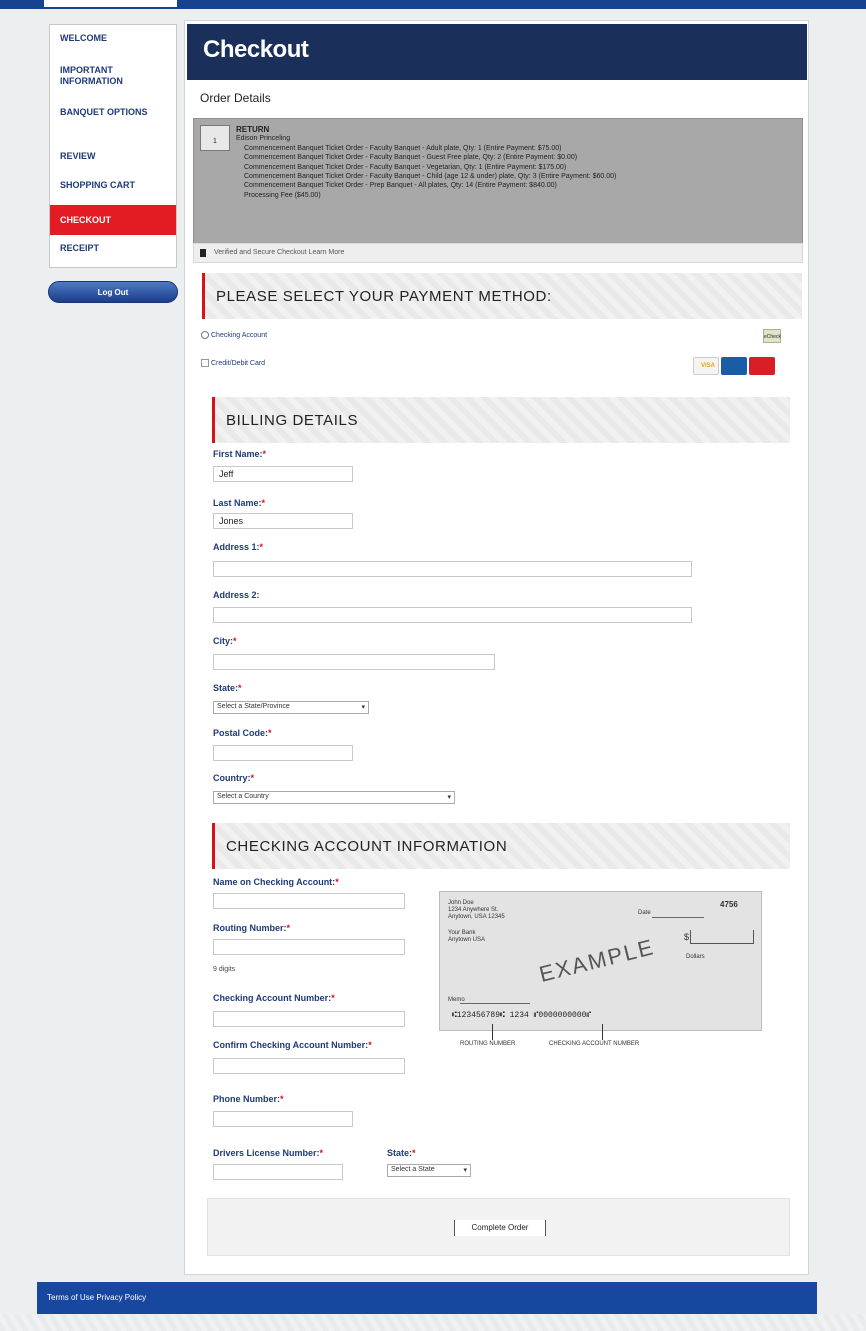 The width and height of the screenshot is (866, 1331). I want to click on page-title: Checkout, so click(256, 49).